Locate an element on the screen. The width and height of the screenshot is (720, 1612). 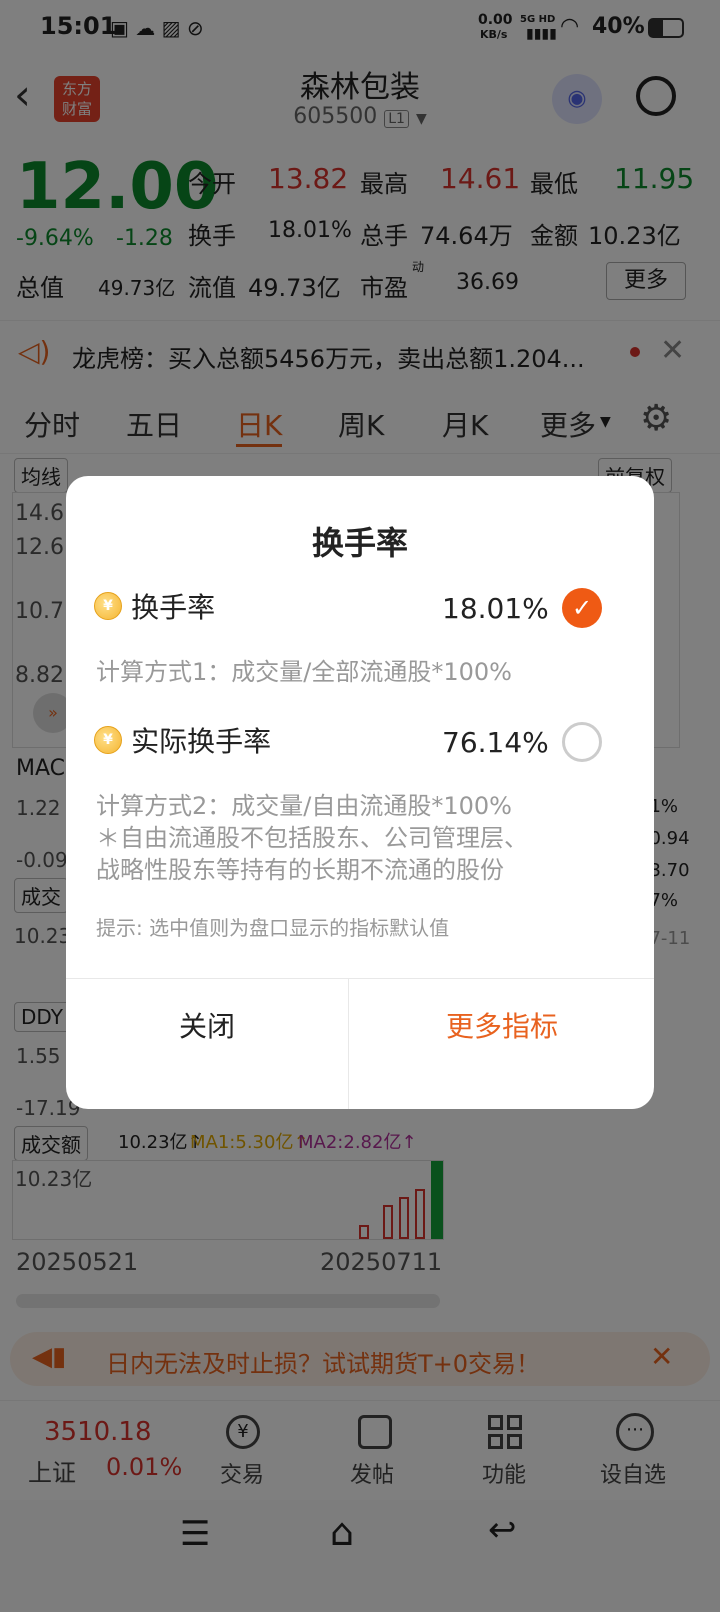
option-turnover: ¥ 换手率 18.01% ✓ is located at coordinates (364, 611).